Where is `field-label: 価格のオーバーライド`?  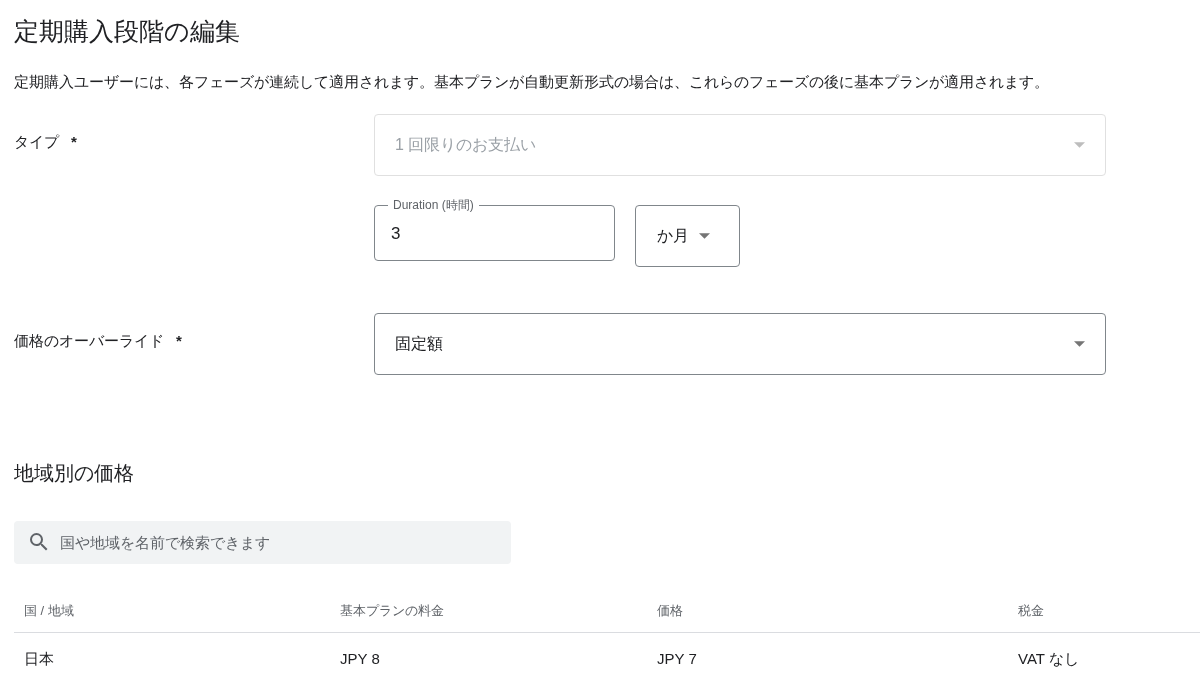 field-label: 価格のオーバーライド is located at coordinates (89, 341).